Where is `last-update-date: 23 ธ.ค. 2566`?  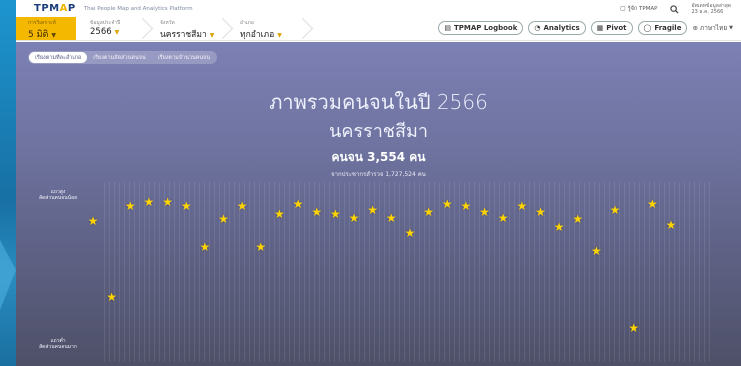
last-update-date: 23 ธ.ค. 2566 is located at coordinates (707, 12).